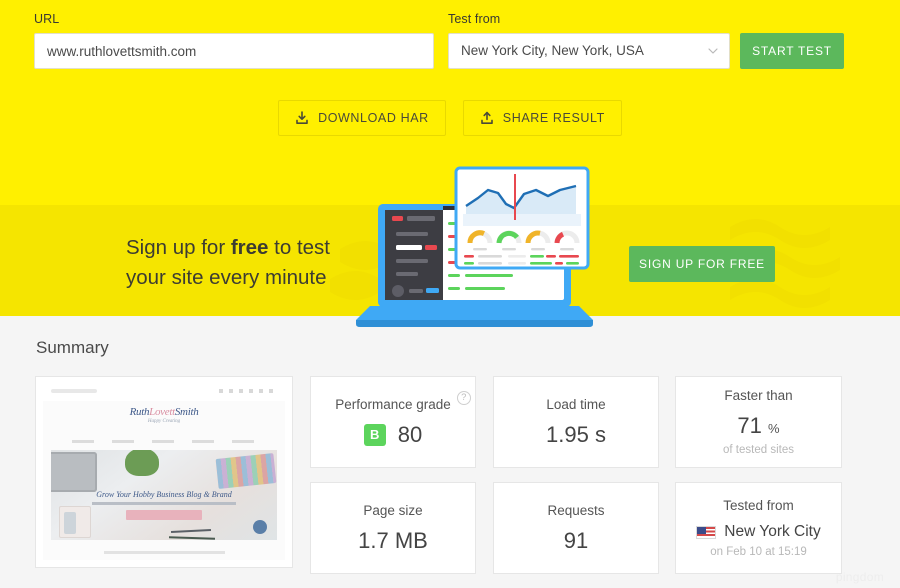 Image resolution: width=900 pixels, height=588 pixels. Describe the element at coordinates (706, 532) in the screenshot. I see `us-flag-icon` at that location.